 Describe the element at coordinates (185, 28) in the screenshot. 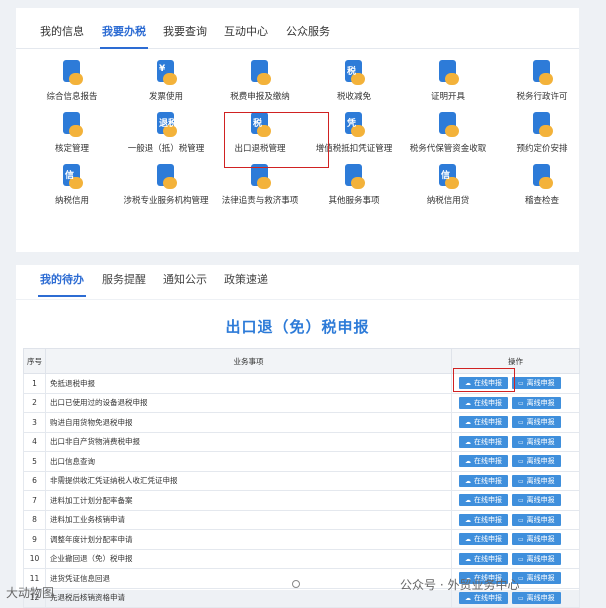

I see `tab-query: 我要查询` at that location.